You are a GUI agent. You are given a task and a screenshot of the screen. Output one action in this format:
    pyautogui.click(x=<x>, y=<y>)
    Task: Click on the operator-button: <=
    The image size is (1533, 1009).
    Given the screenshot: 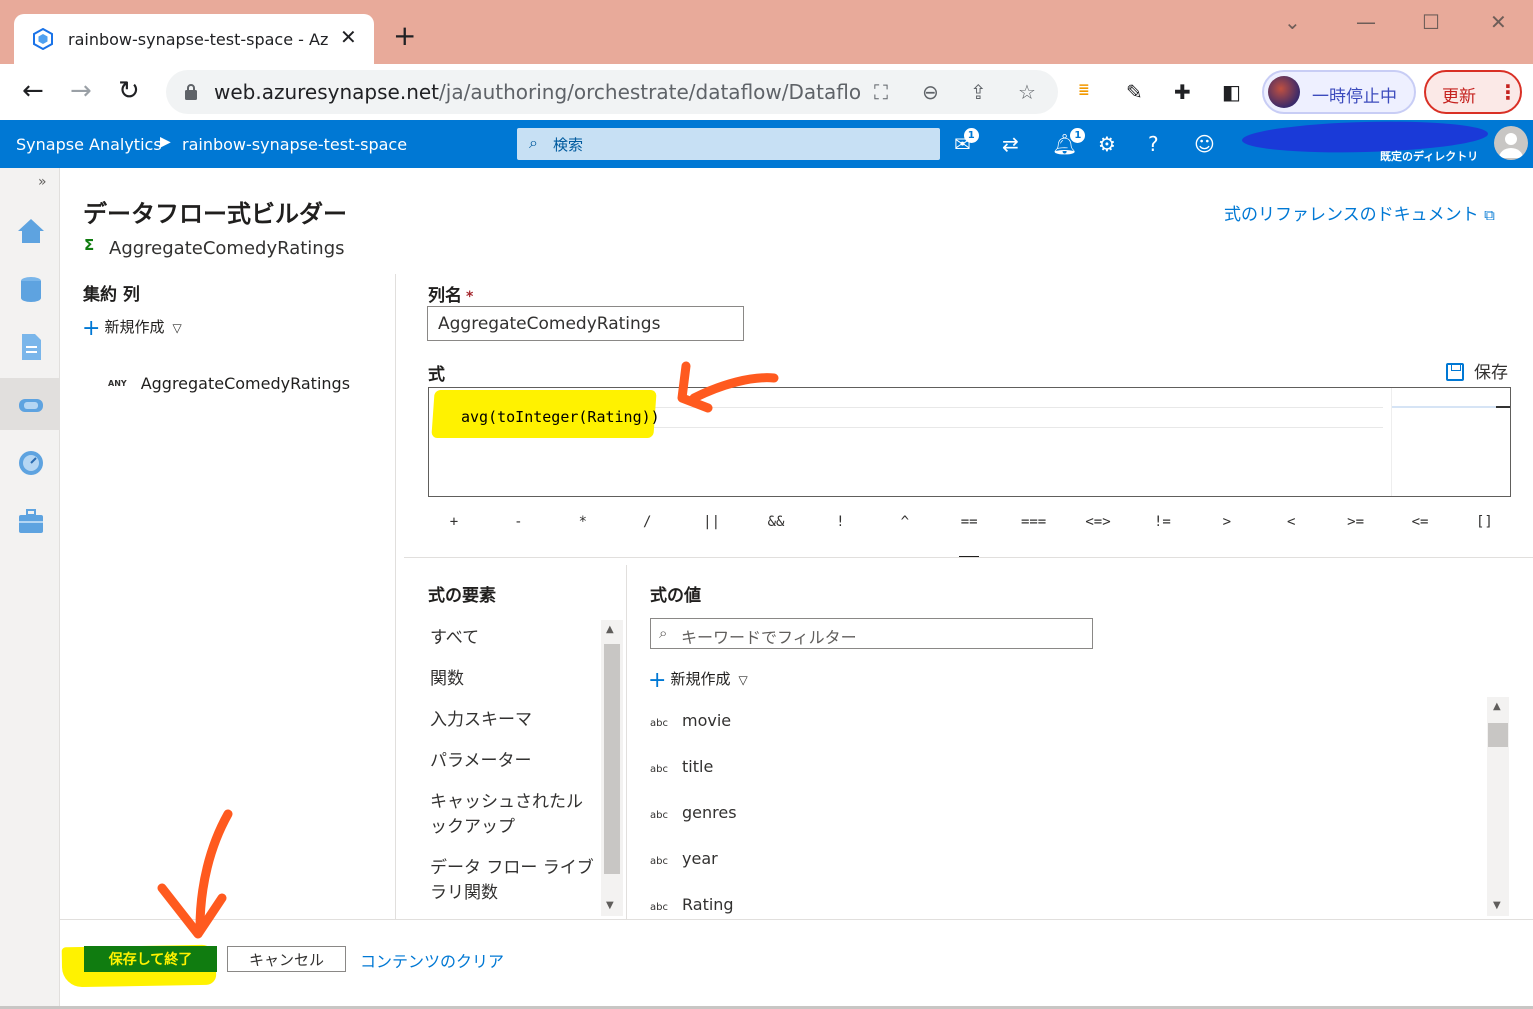 What is the action you would take?
    pyautogui.click(x=1420, y=522)
    